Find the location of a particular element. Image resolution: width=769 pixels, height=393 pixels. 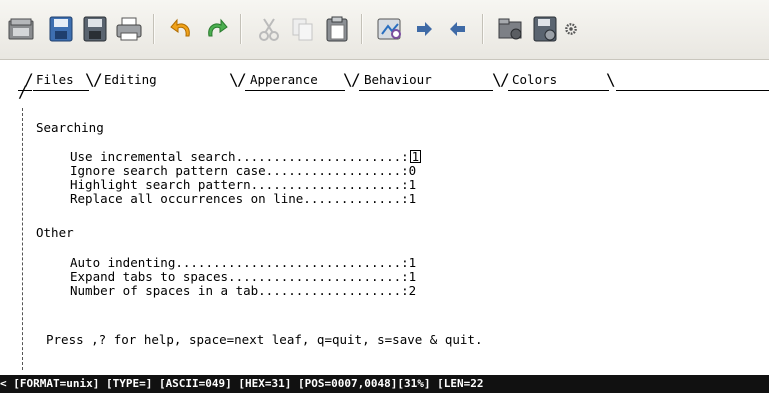

open-folder-icon is located at coordinates (21, 29).